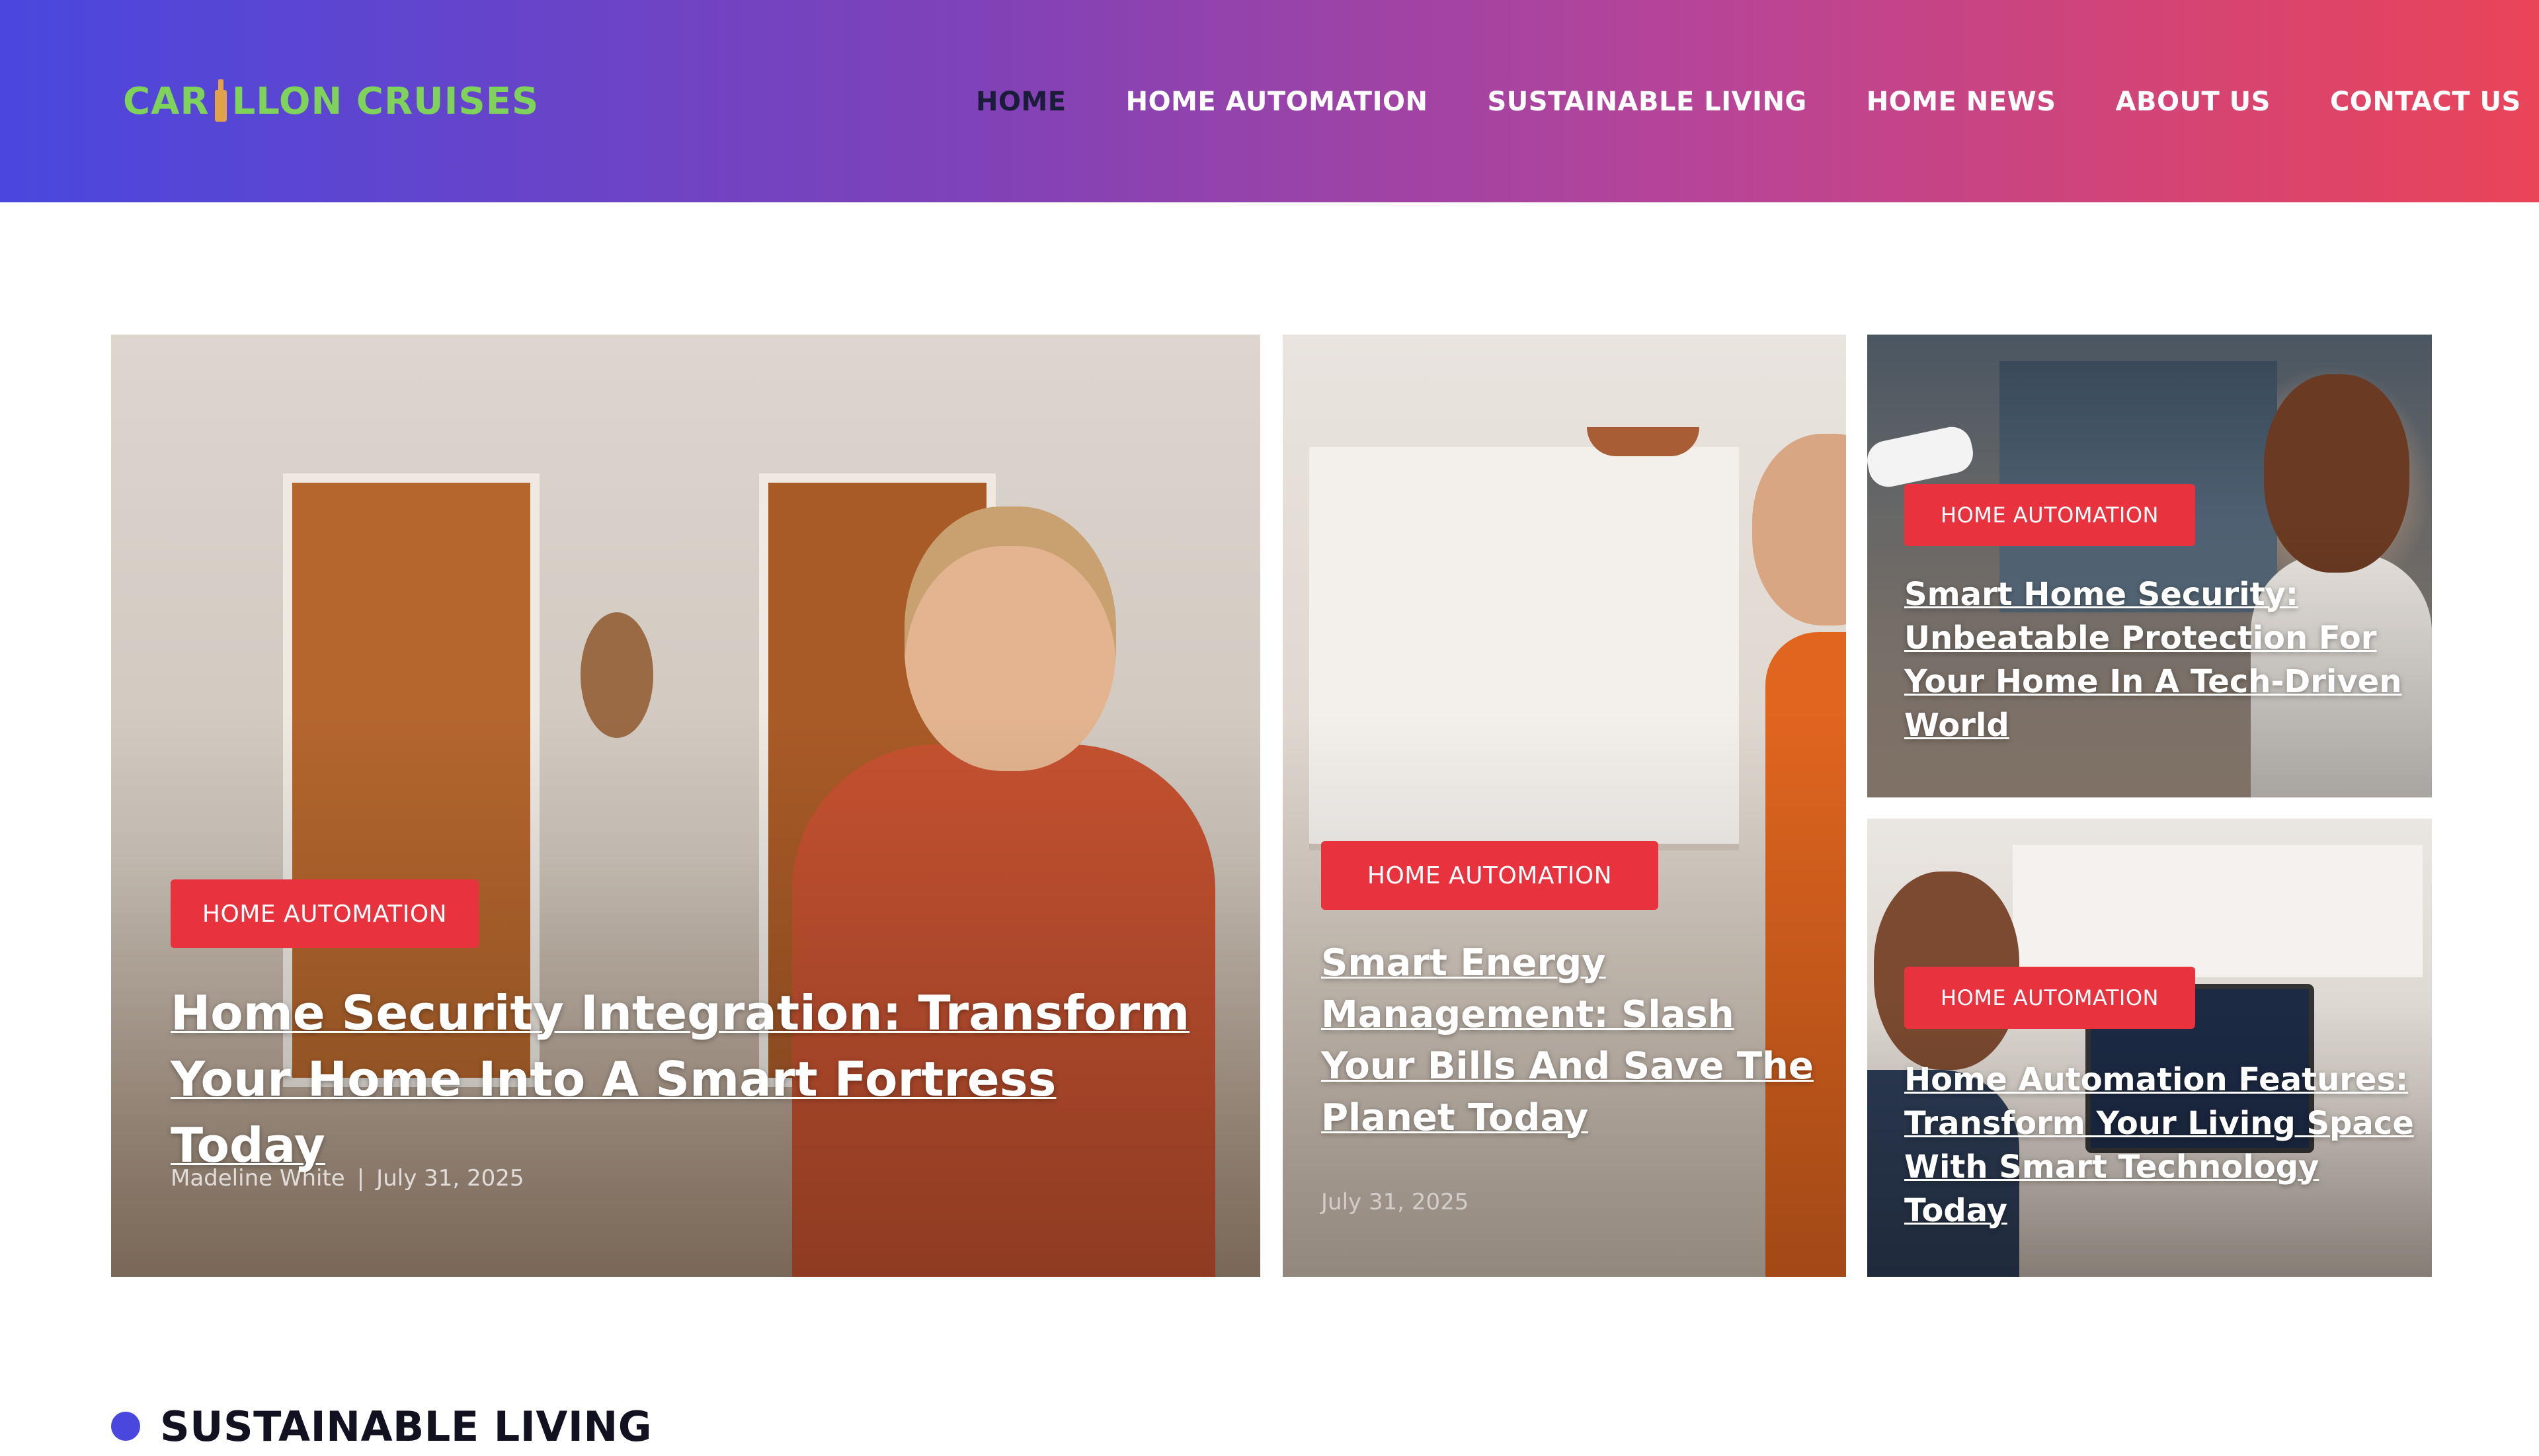 The width and height of the screenshot is (2539, 1456). I want to click on nav-item-home: HOME, so click(1022, 102).